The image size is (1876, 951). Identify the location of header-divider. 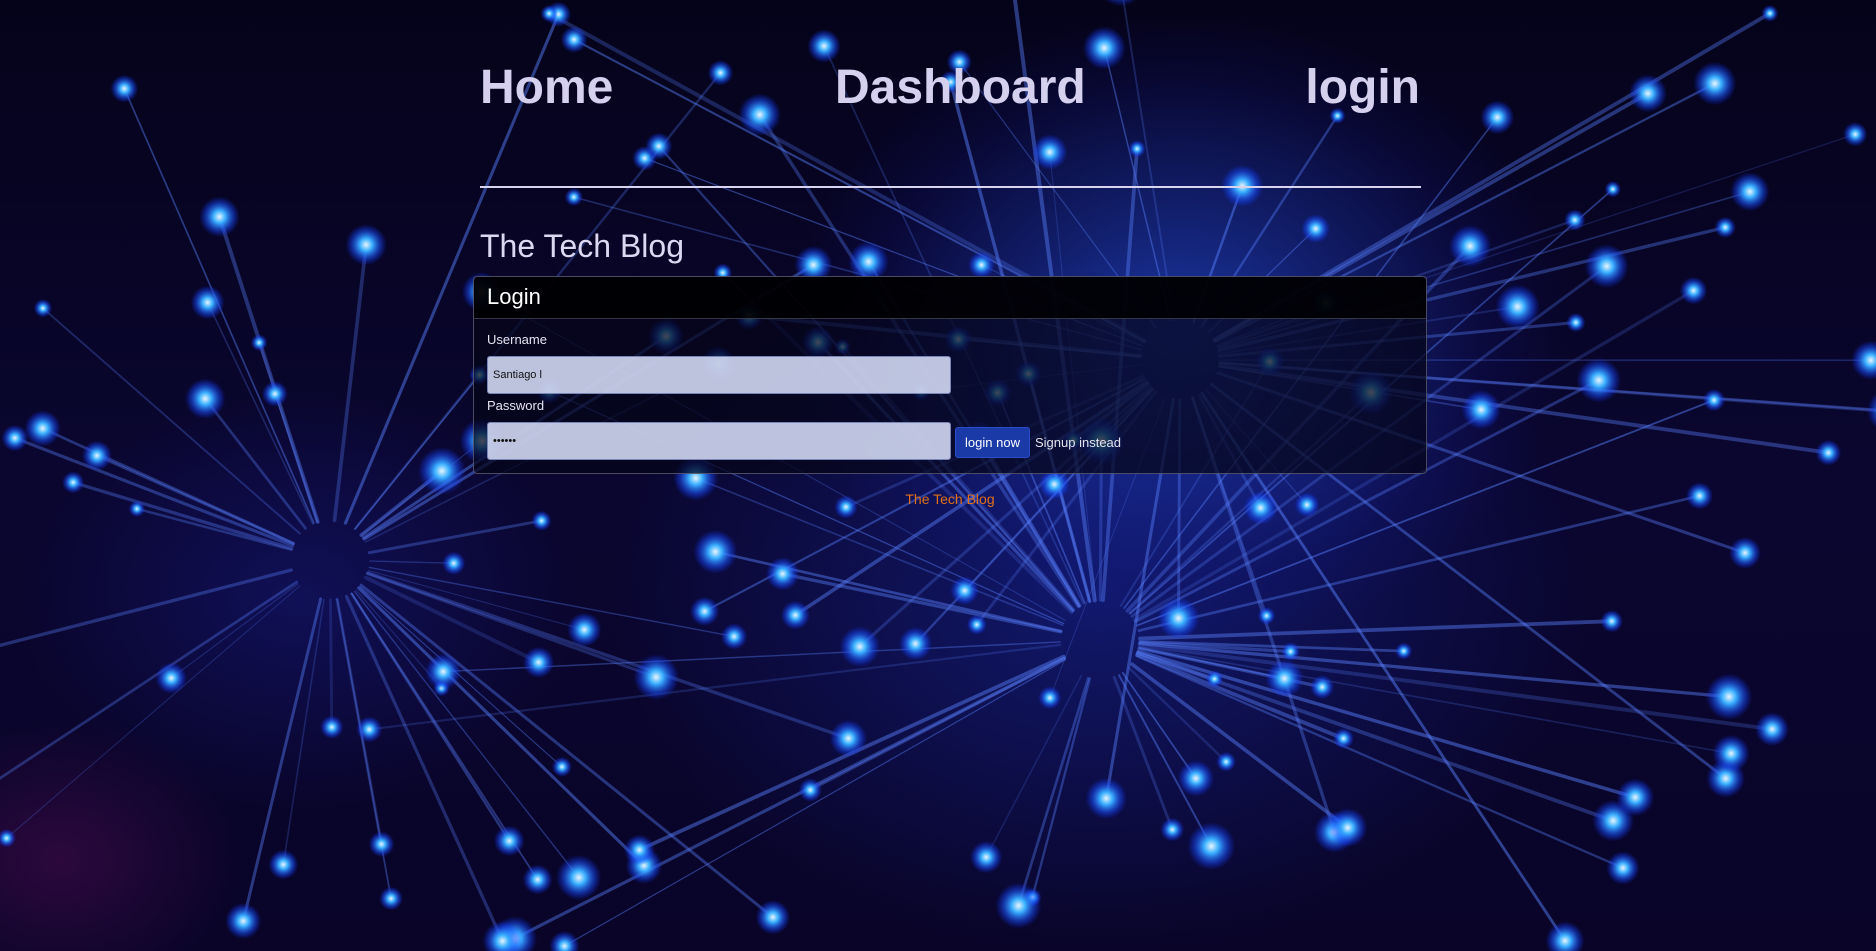
(950, 187).